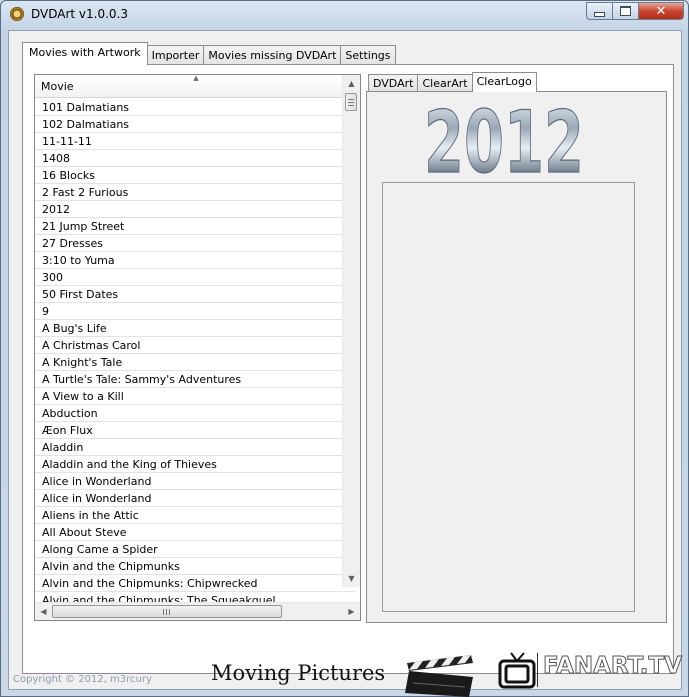  Describe the element at coordinates (195, 294) in the screenshot. I see `list-item: 50 First Dates` at that location.